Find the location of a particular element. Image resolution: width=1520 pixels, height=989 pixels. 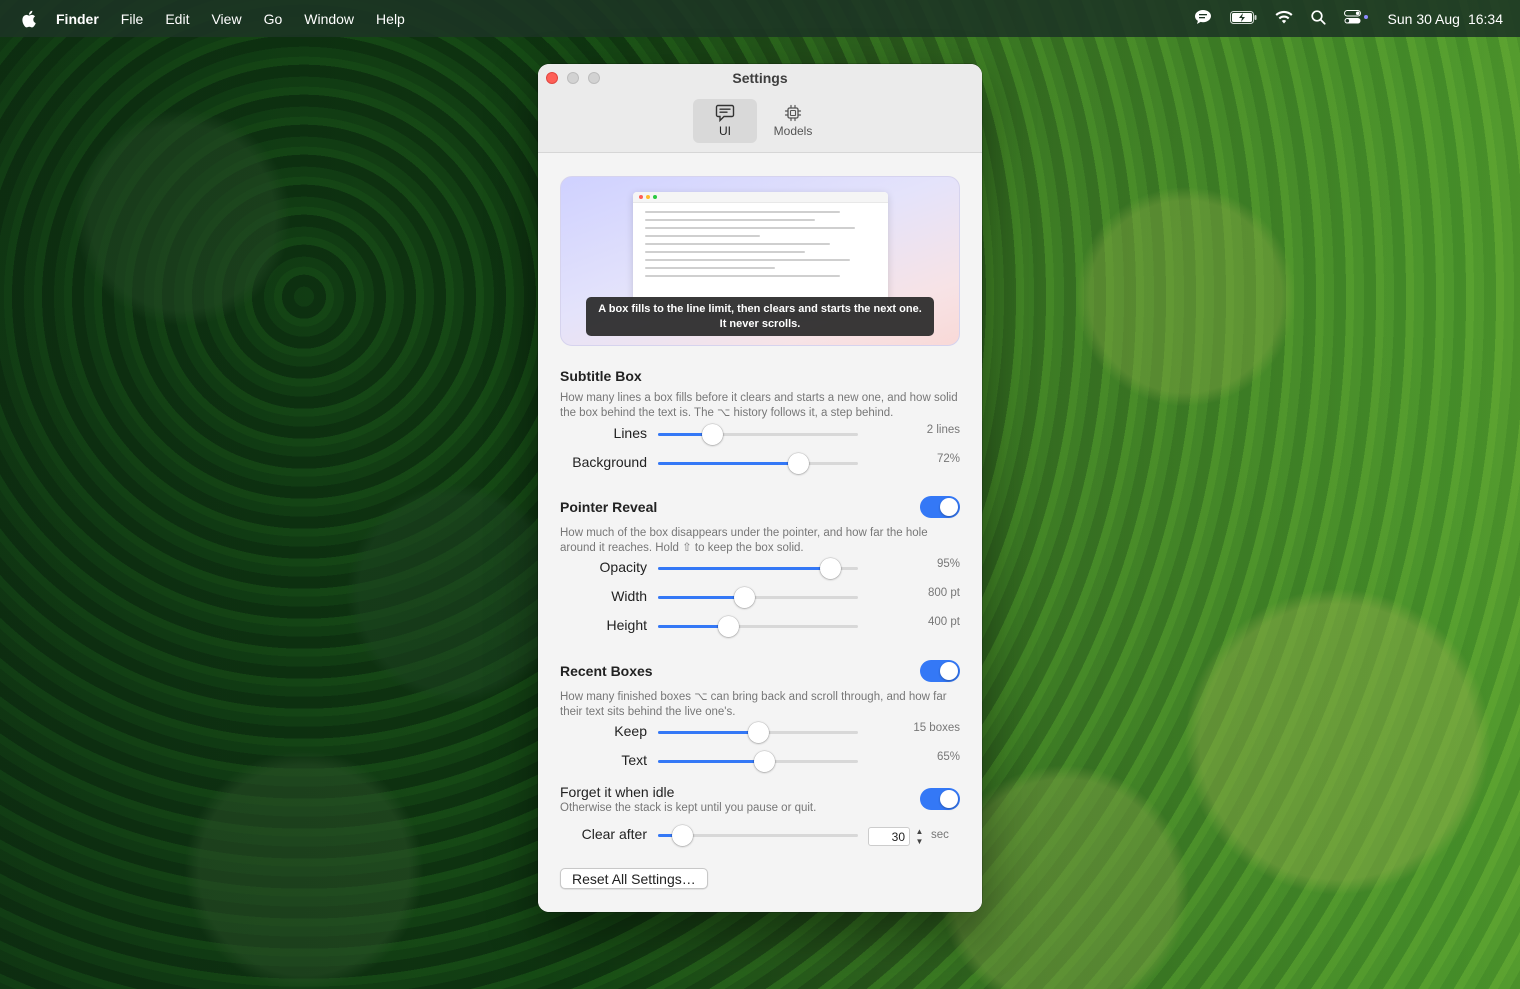

height-value: 400 pt is located at coordinates (944, 622).